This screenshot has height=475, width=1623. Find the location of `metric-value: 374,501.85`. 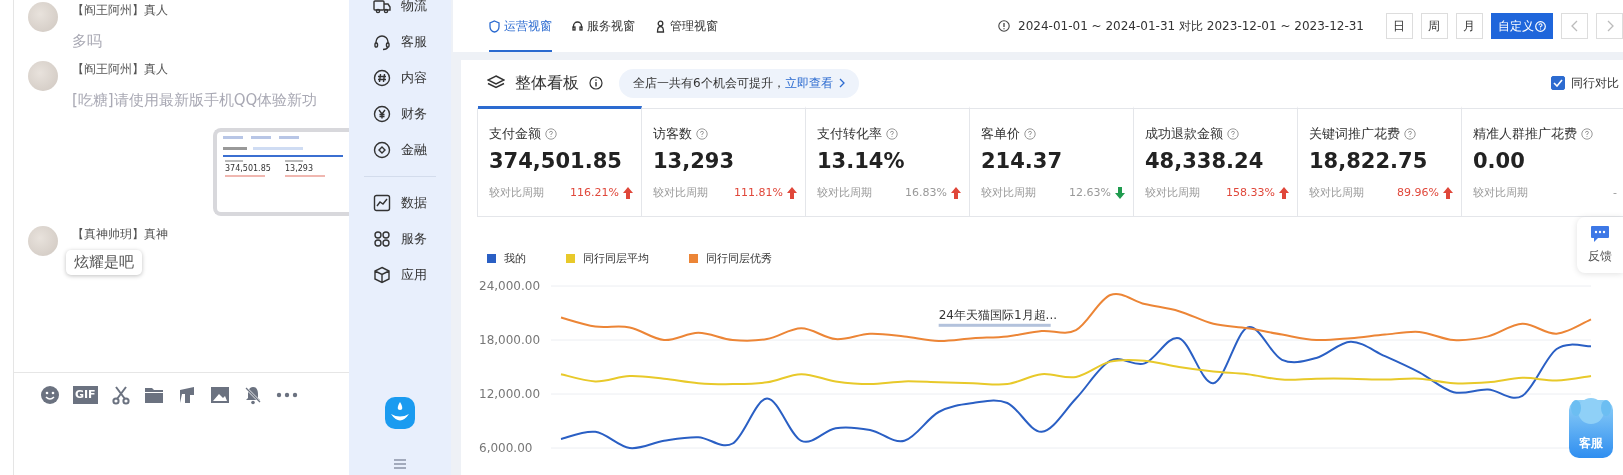

metric-value: 374,501.85 is located at coordinates (556, 161).